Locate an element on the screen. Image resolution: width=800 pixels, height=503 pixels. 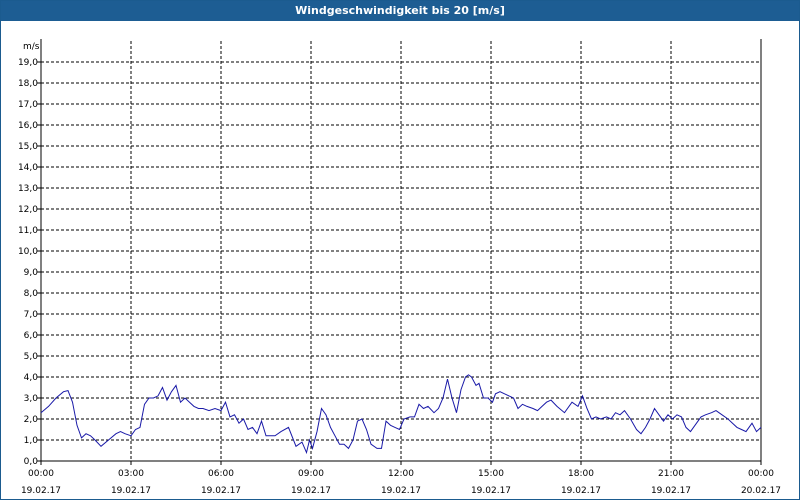
y-tick-label: 12,0 is located at coordinates (28, 210).